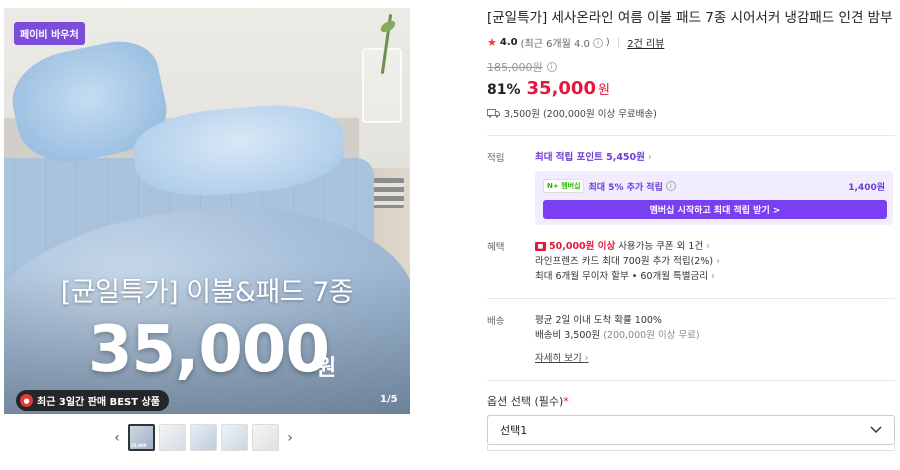 Image resolution: width=900 pixels, height=470 pixels. I want to click on start-membership-button: 멤버십 시작하고 최대 적립 받기 >, so click(715, 209).